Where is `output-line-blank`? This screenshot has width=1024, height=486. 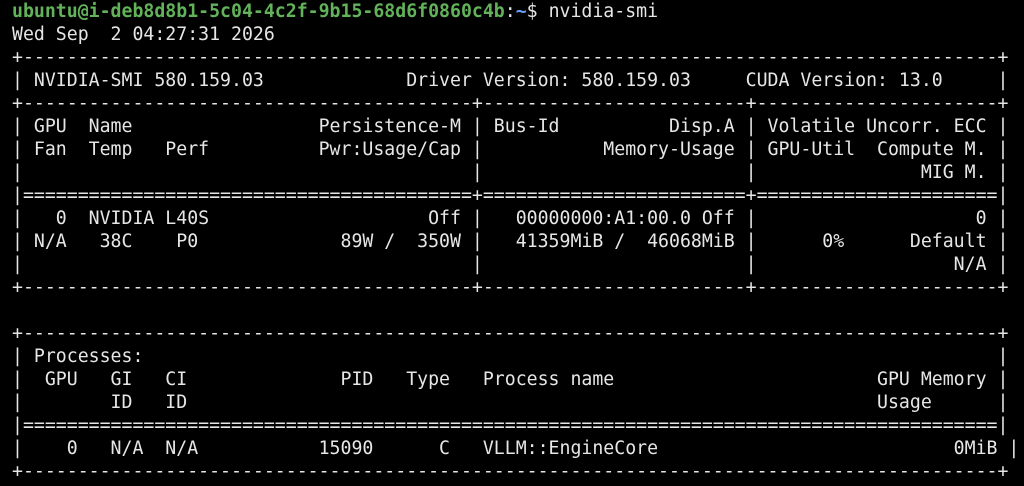 output-line-blank is located at coordinates (518, 310).